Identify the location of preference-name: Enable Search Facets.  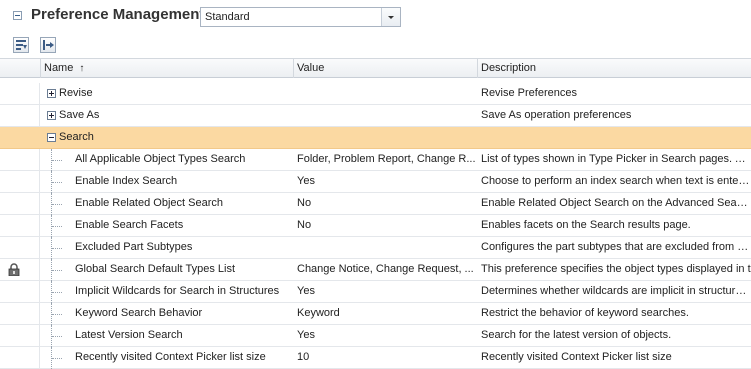
(129, 225).